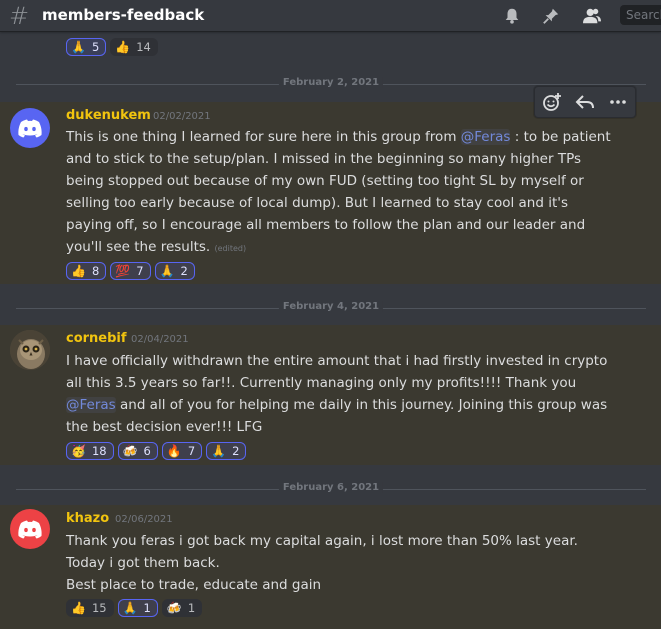 The image size is (661, 629). What do you see at coordinates (147, 451) in the screenshot?
I see `reaction-count: 6` at bounding box center [147, 451].